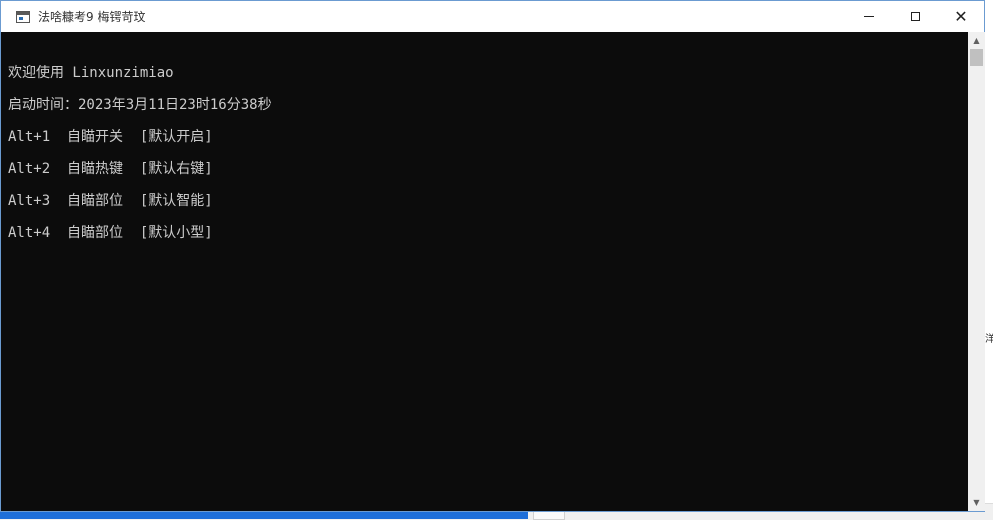  I want to click on console-line-welcome: 欢迎使用 Linxunzimiao, so click(91, 73).